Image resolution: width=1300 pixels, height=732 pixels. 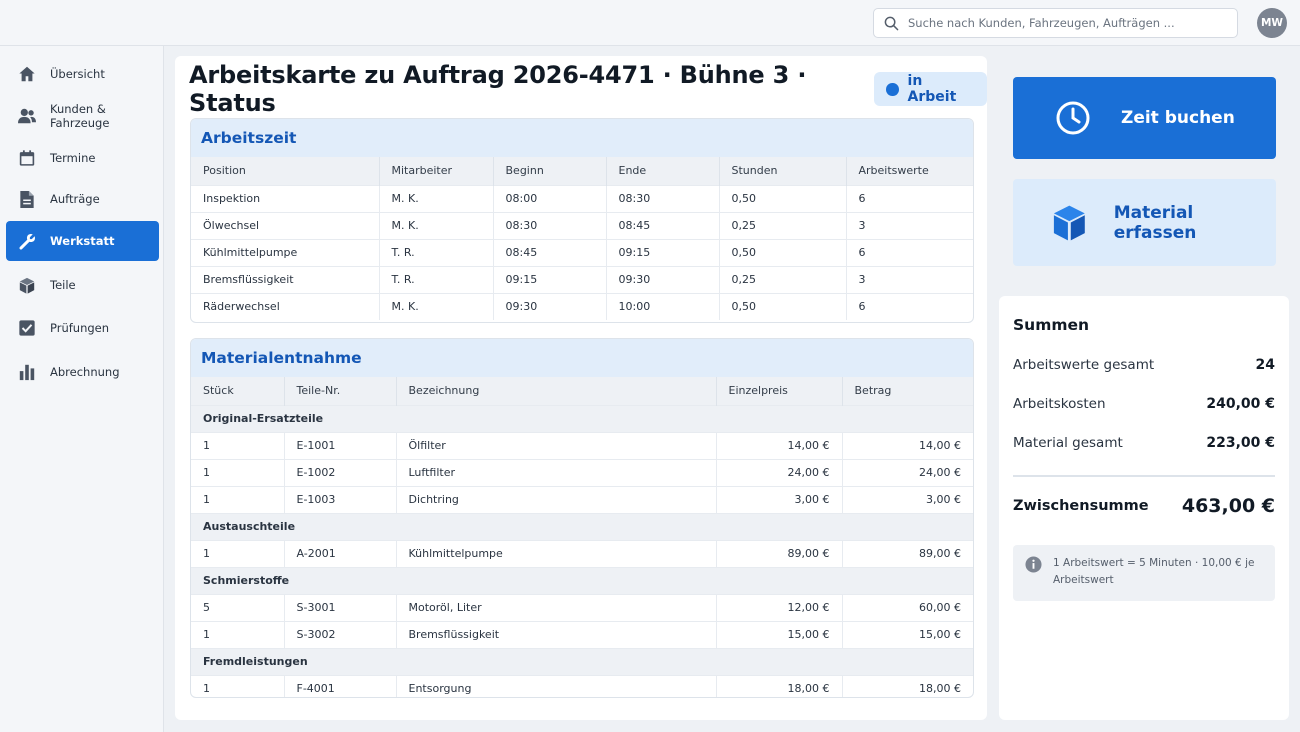 I want to click on search-input, so click(x=1063, y=23).